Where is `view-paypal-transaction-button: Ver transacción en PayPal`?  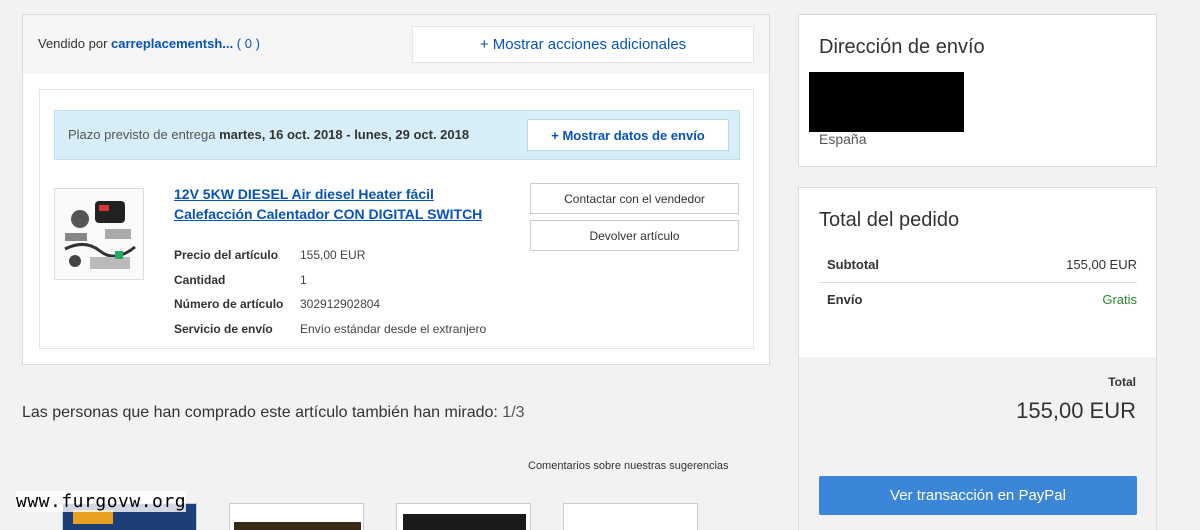 view-paypal-transaction-button: Ver transacción en PayPal is located at coordinates (978, 495).